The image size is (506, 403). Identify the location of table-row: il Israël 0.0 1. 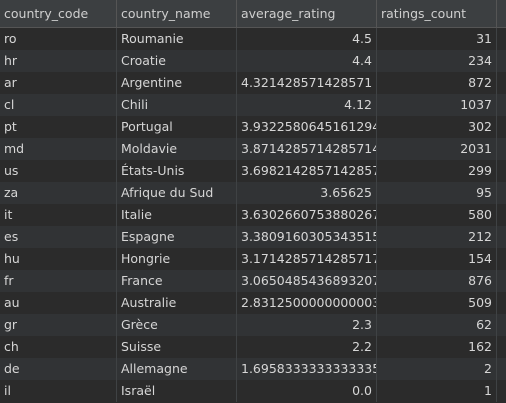
(253, 391).